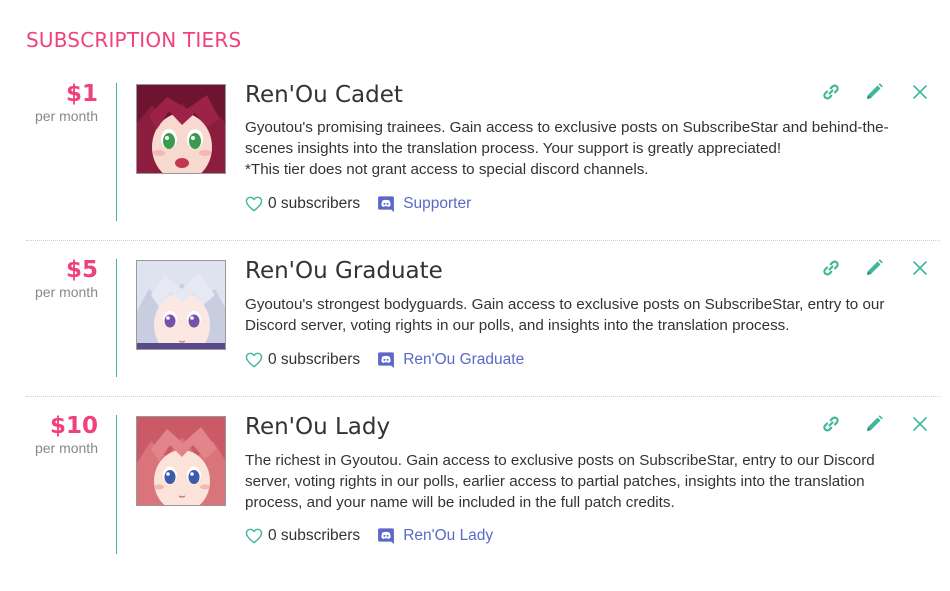 The height and width of the screenshot is (591, 950). I want to click on discord-role-link: Ren'Ou Lady, so click(448, 536).